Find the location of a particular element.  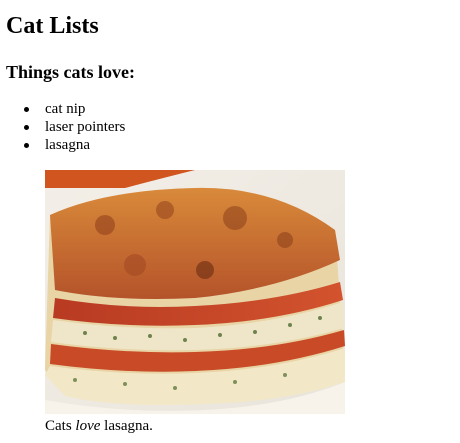

list-item-lasagna: lasagna is located at coordinates (74, 145).